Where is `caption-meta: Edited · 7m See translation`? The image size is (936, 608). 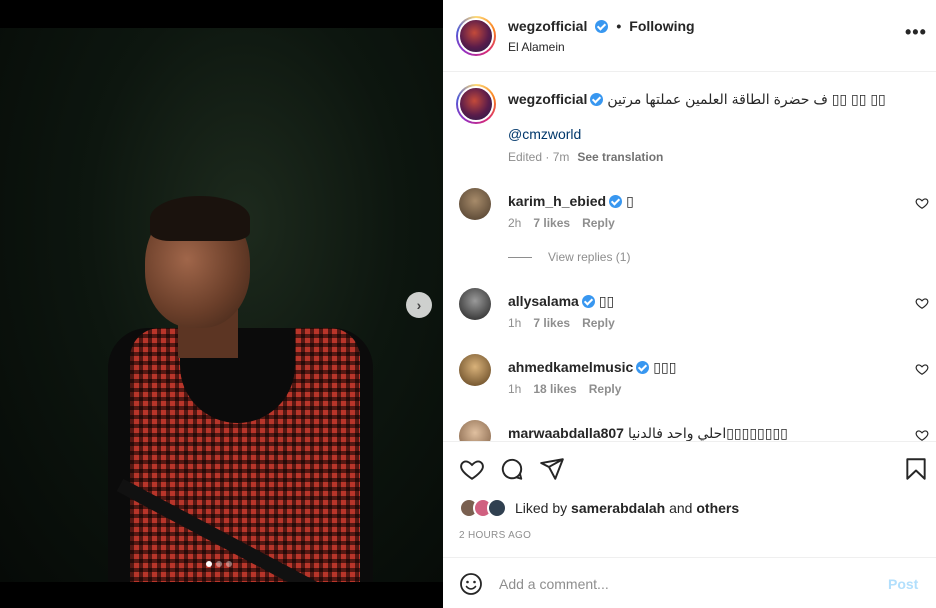 caption-meta: Edited · 7m See translation is located at coordinates (585, 157).